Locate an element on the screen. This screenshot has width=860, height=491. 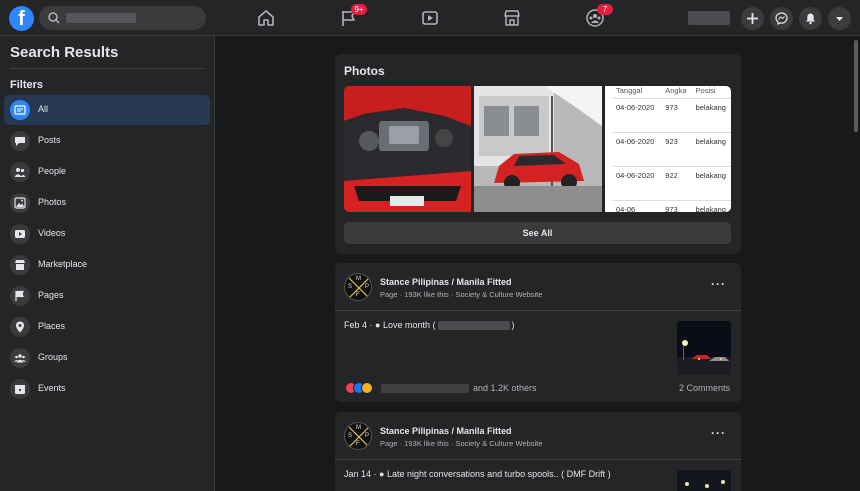
sidebar-item-all: All is located at coordinates (107, 110).